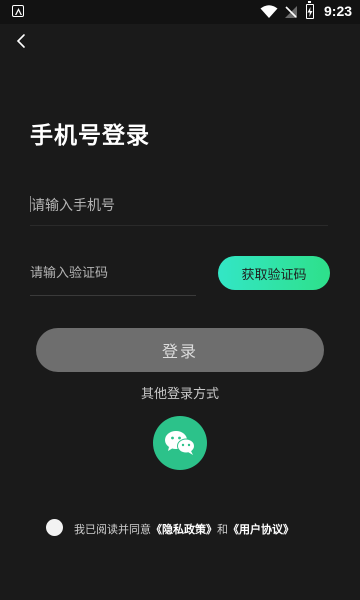 This screenshot has width=360, height=600. I want to click on login-button: 登录, so click(180, 350).